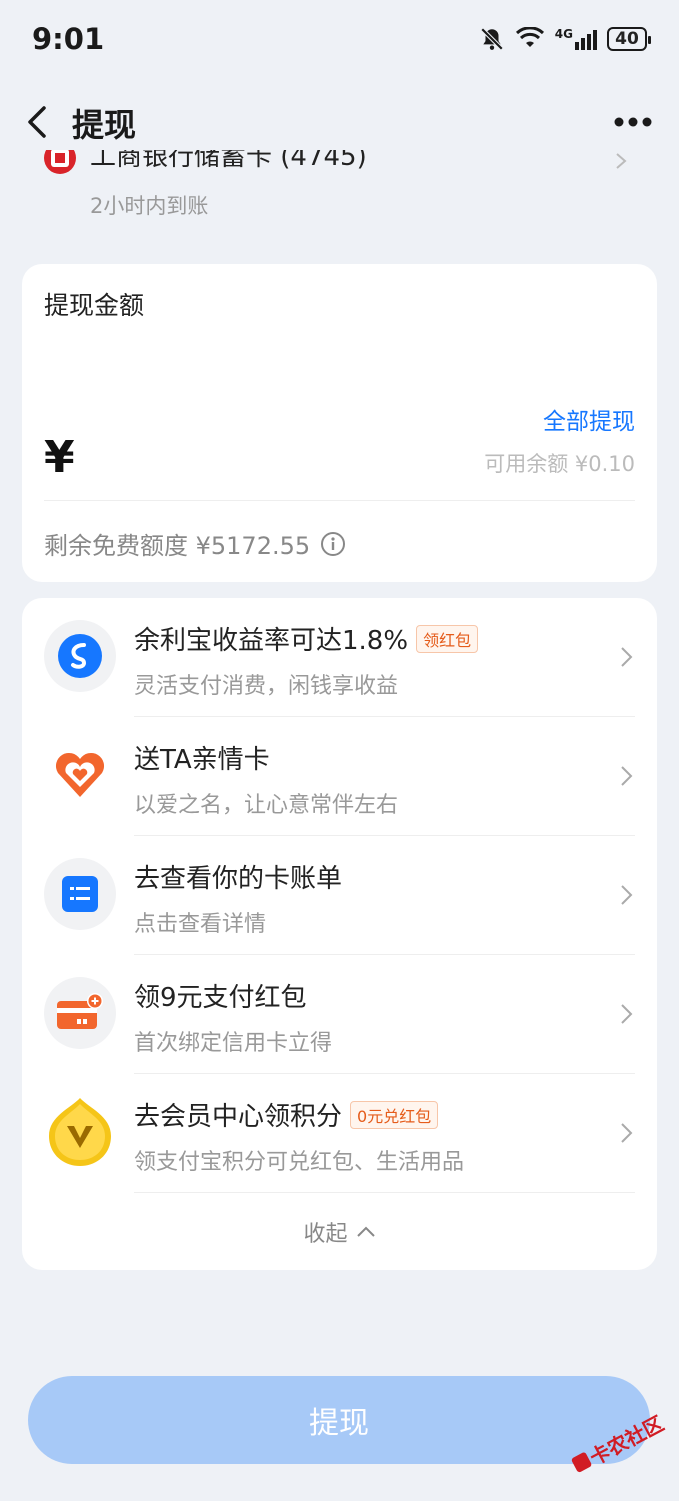  I want to click on currency-symbol: ¥, so click(59, 457).